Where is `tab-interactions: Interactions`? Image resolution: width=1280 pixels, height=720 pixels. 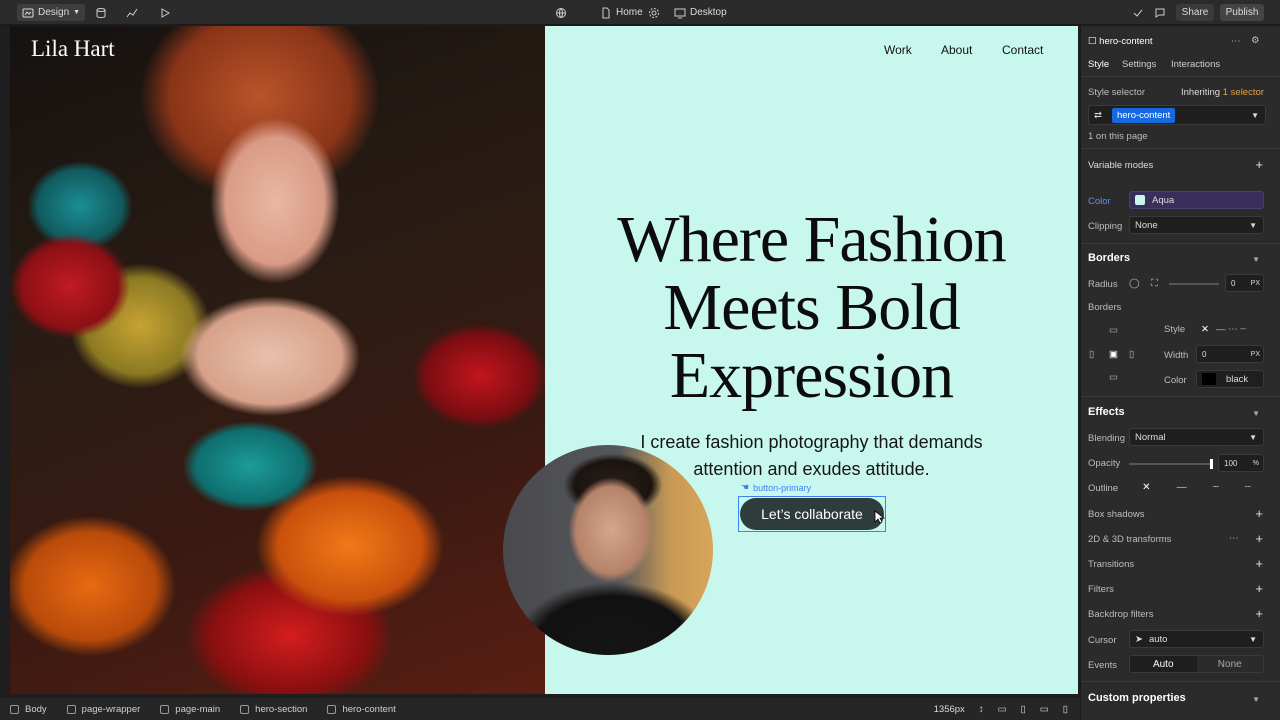
tab-interactions: Interactions is located at coordinates (1195, 64).